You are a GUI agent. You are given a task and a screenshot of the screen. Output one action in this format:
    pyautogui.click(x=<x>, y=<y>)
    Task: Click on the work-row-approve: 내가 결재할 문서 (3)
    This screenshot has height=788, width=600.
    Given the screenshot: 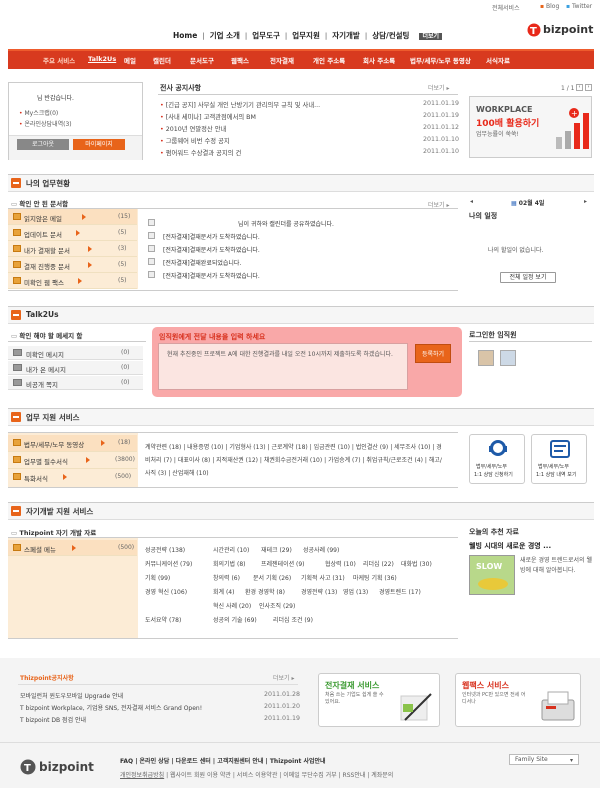 What is the action you would take?
    pyautogui.click(x=72, y=249)
    